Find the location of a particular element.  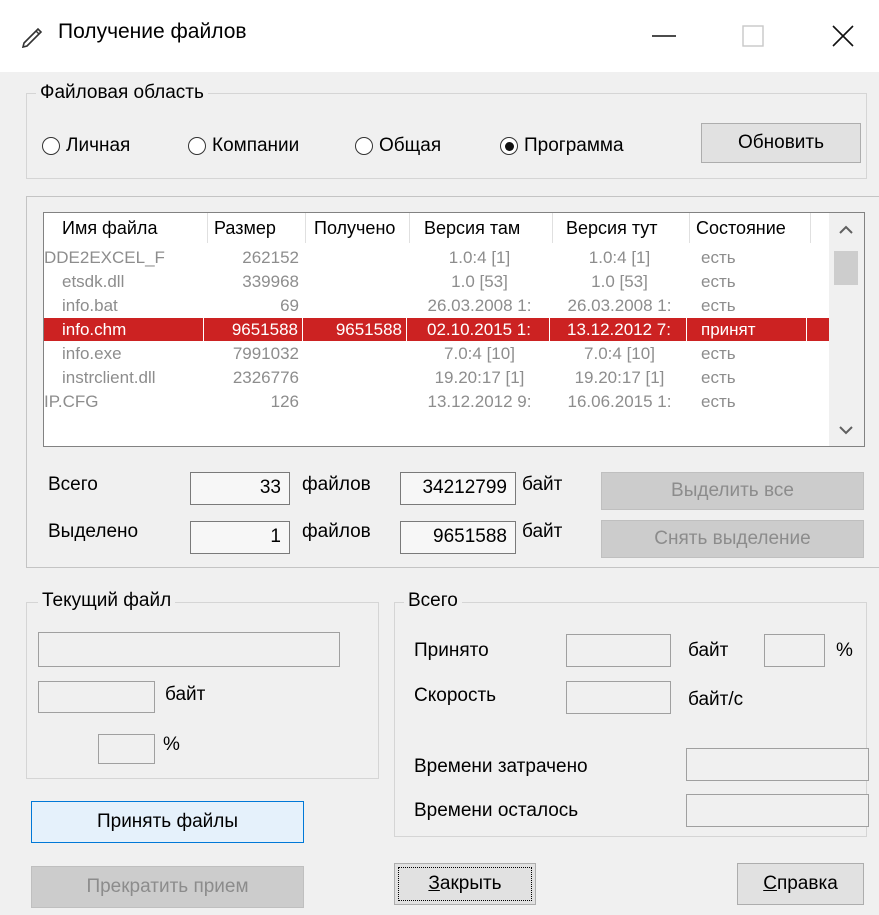

received-label: Принято is located at coordinates (451, 650).